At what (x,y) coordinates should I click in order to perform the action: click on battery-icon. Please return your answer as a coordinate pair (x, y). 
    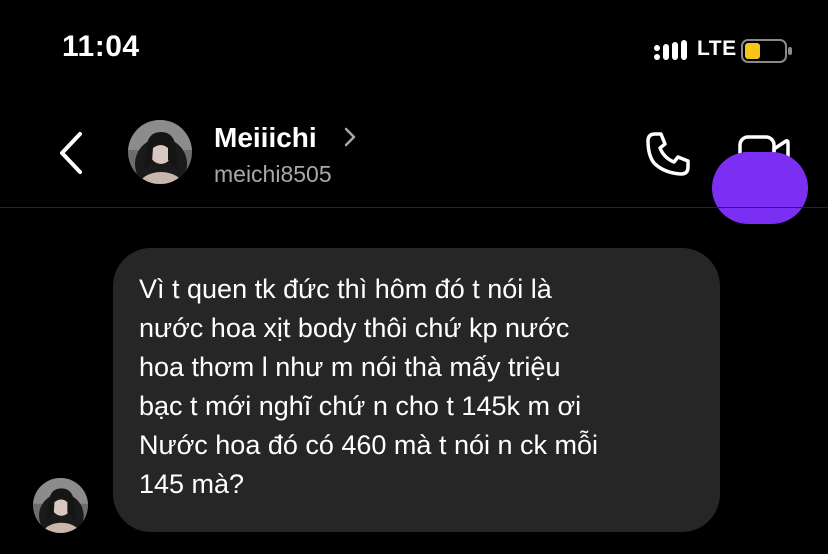
    Looking at the image, I should click on (766, 51).